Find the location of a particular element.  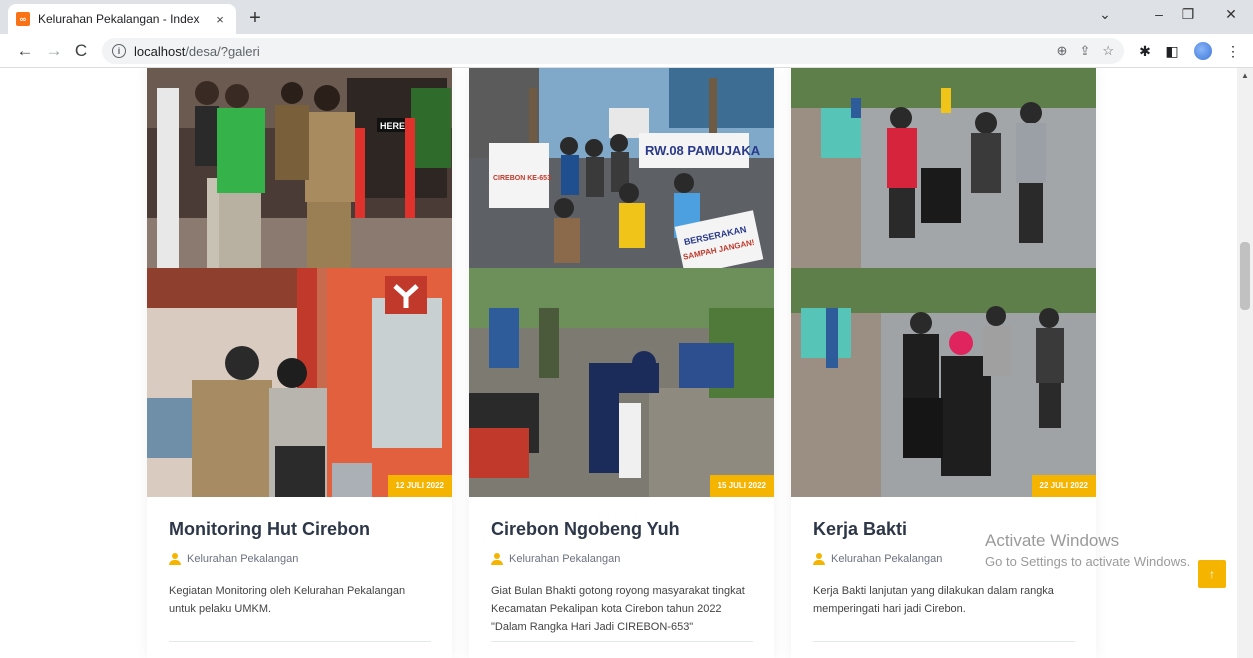

profile-avatar is located at coordinates (1203, 51).